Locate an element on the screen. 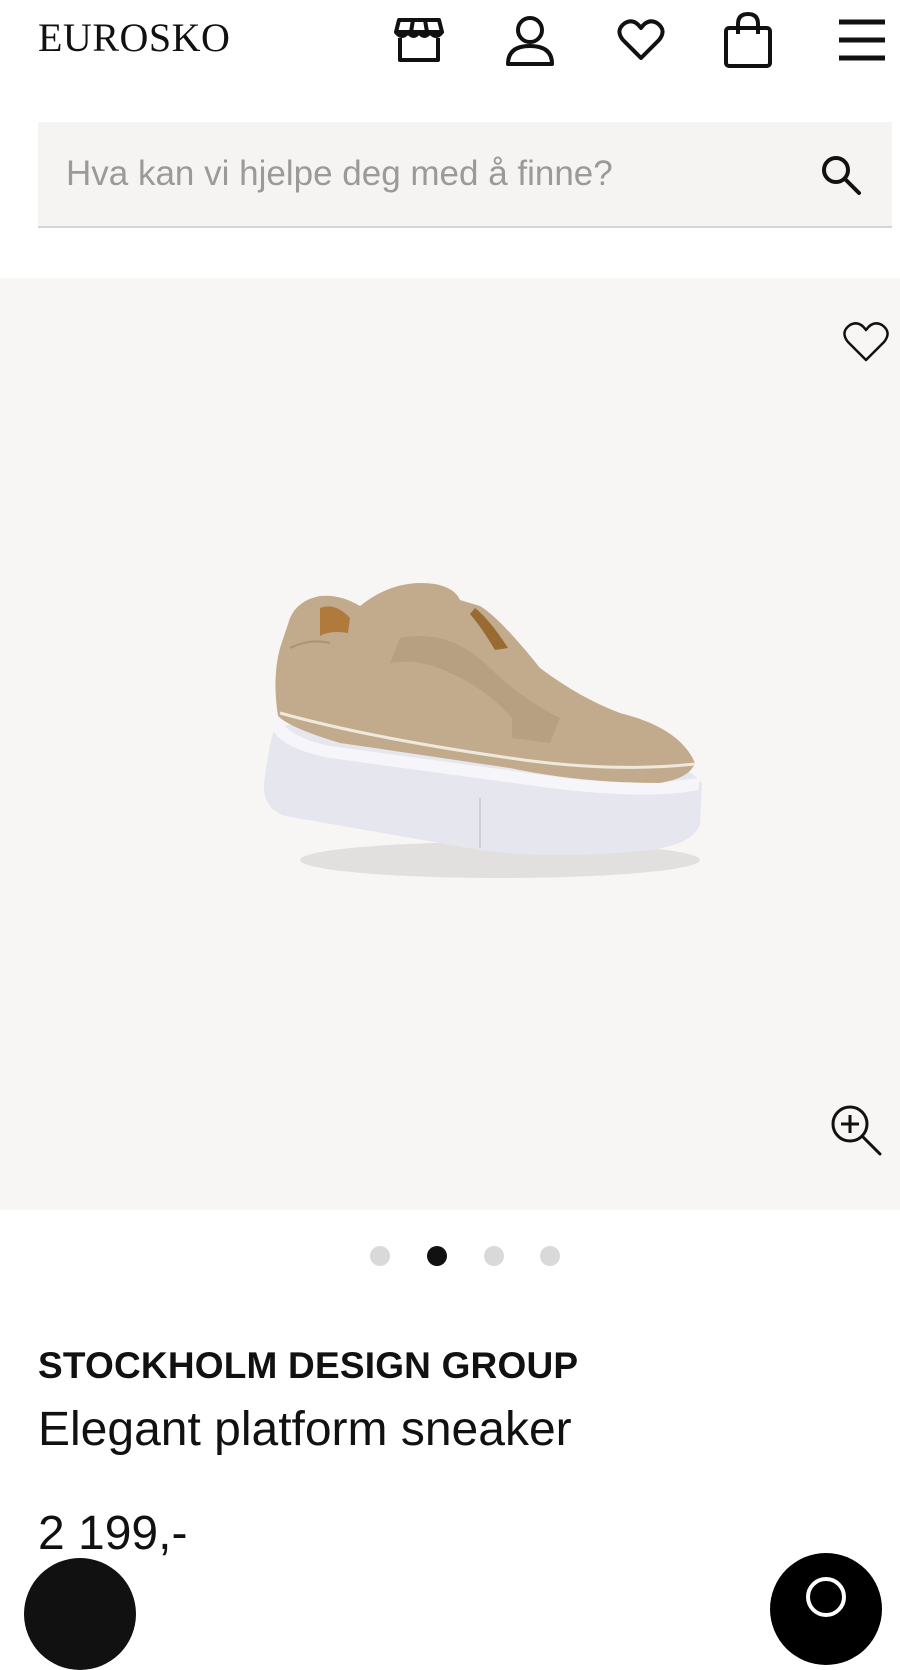 The height and width of the screenshot is (1670, 900). product-title: Elegant platform sneaker is located at coordinates (305, 1429).